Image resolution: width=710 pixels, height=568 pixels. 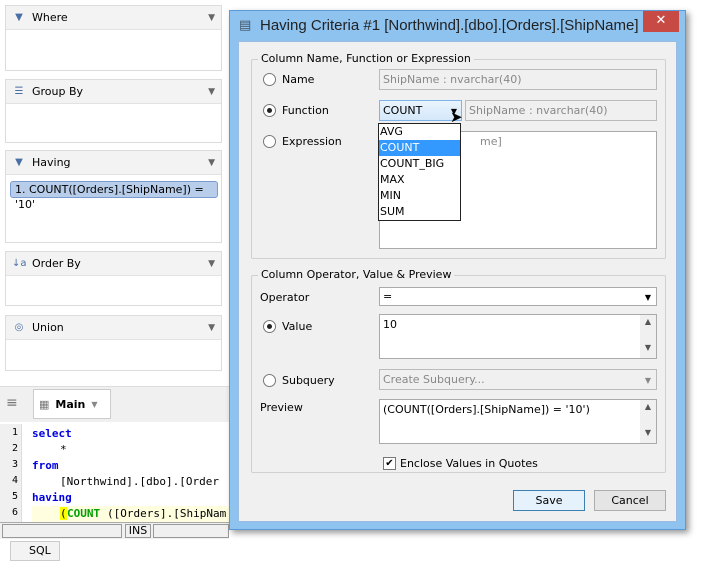 I want to click on function-value: COUNT, so click(x=403, y=110).